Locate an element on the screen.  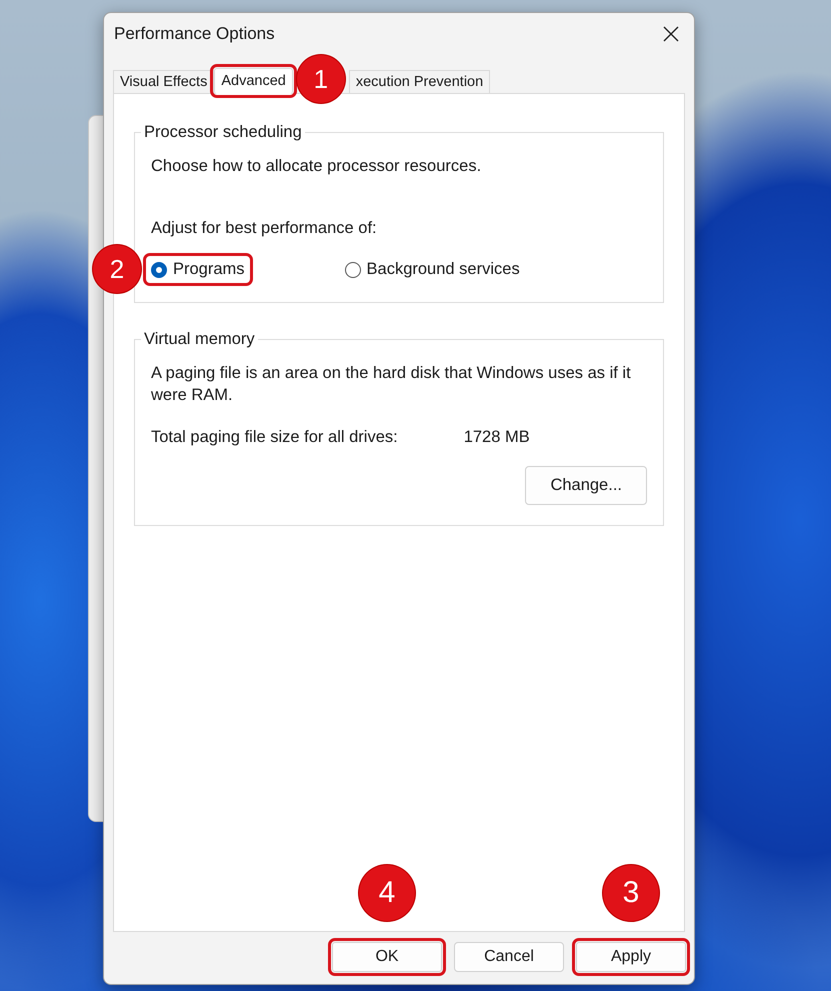
tab: xecution Prevention is located at coordinates (419, 81).